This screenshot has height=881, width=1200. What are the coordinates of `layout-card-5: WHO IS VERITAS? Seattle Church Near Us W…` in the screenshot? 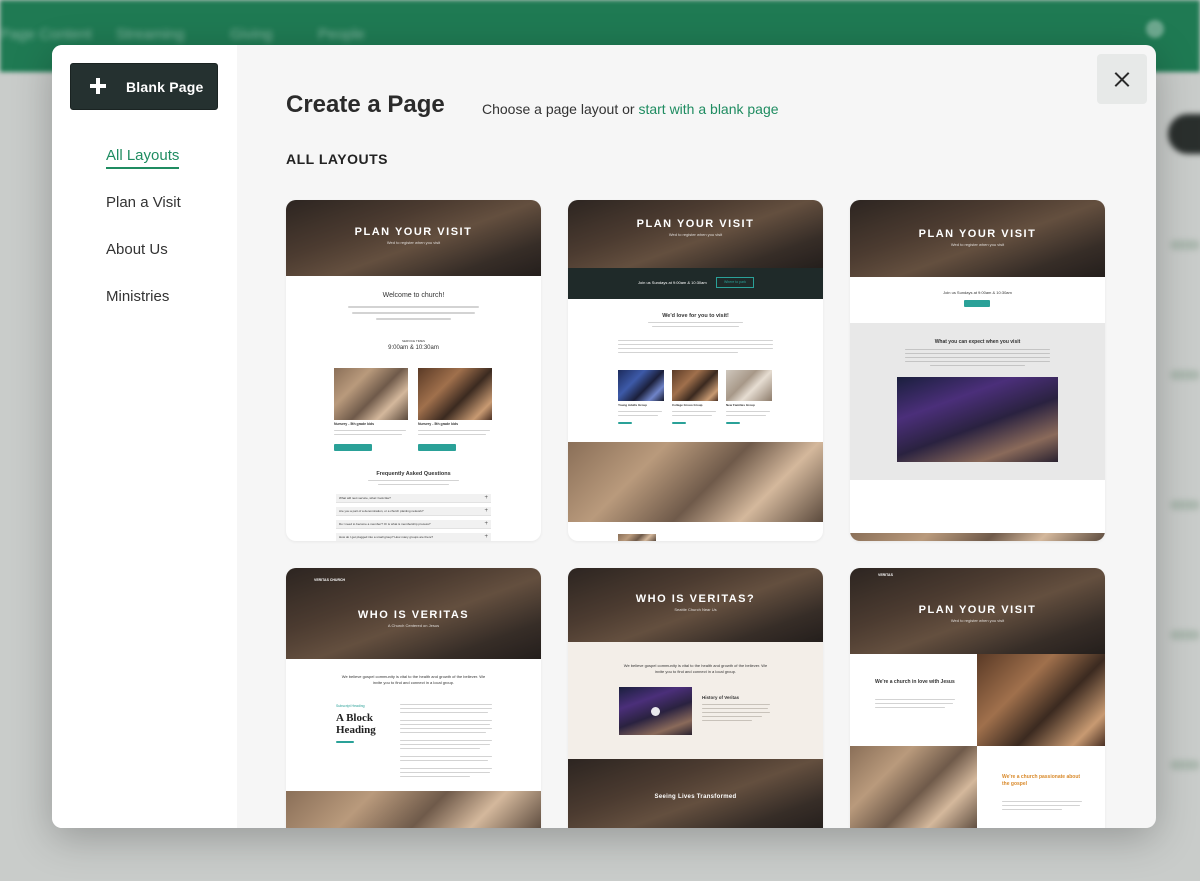 It's located at (695, 698).